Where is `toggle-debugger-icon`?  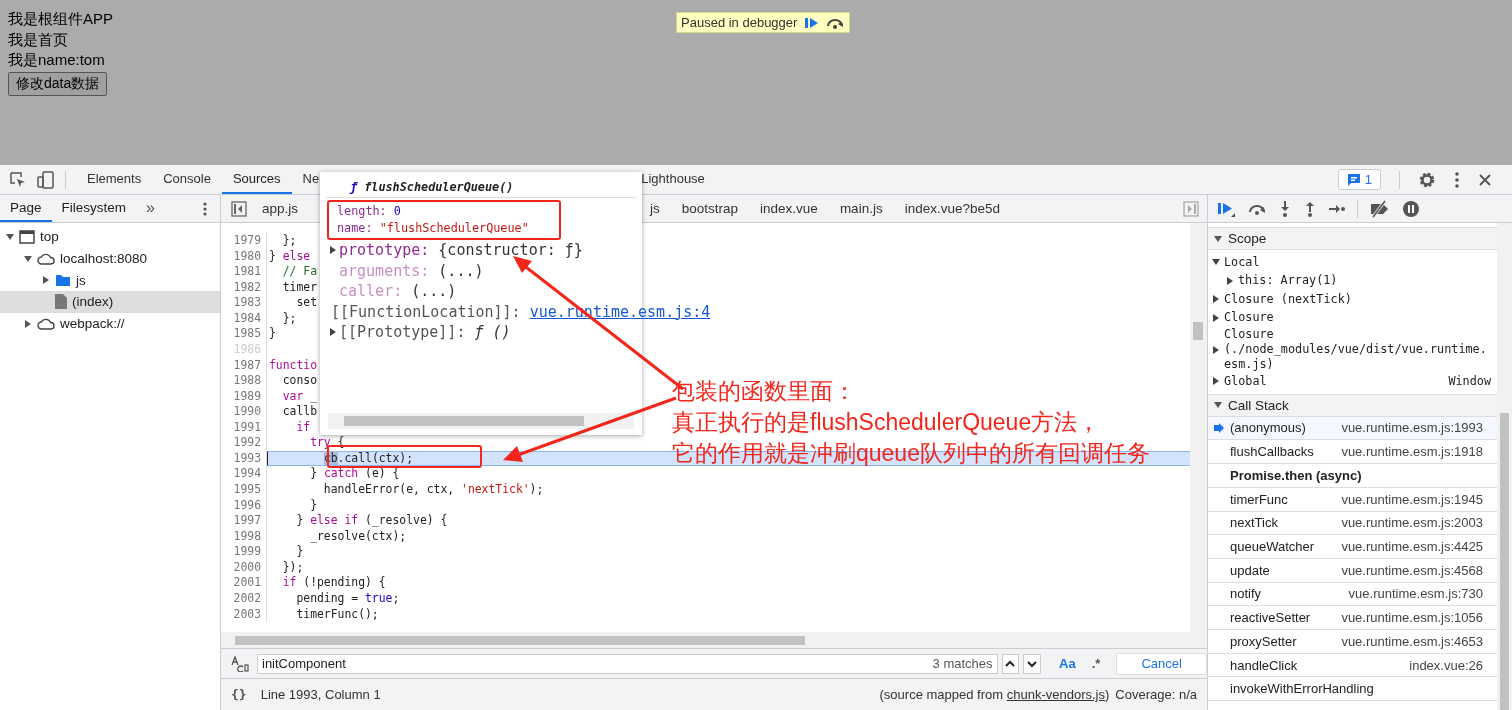 toggle-debugger-icon is located at coordinates (1191, 208).